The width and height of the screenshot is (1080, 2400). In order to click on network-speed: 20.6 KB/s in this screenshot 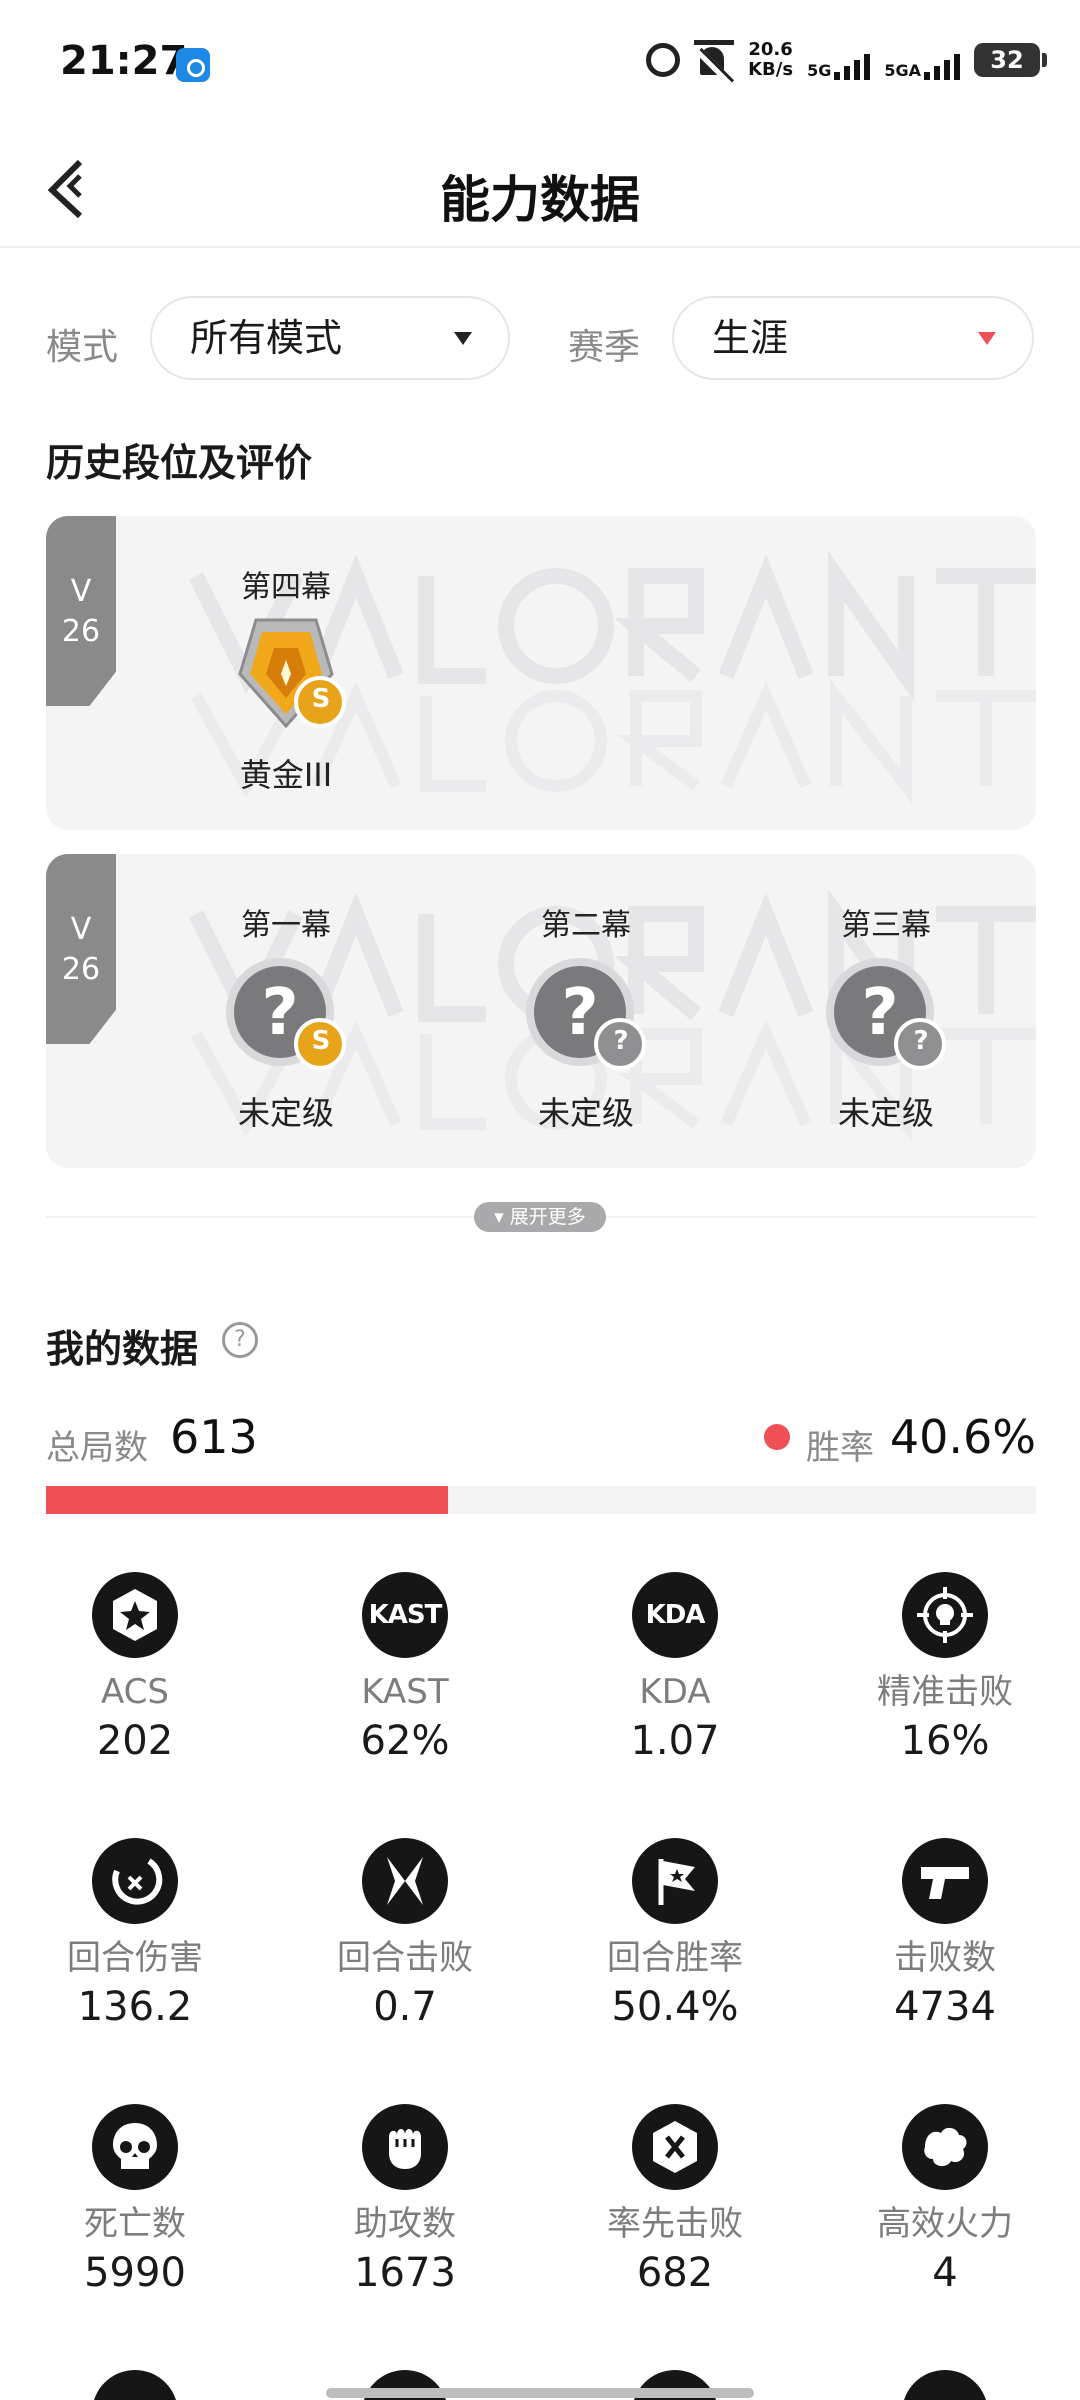, I will do `click(770, 60)`.